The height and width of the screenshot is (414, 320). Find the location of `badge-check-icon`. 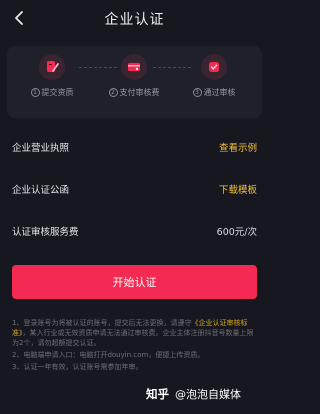

badge-check-icon is located at coordinates (214, 67).